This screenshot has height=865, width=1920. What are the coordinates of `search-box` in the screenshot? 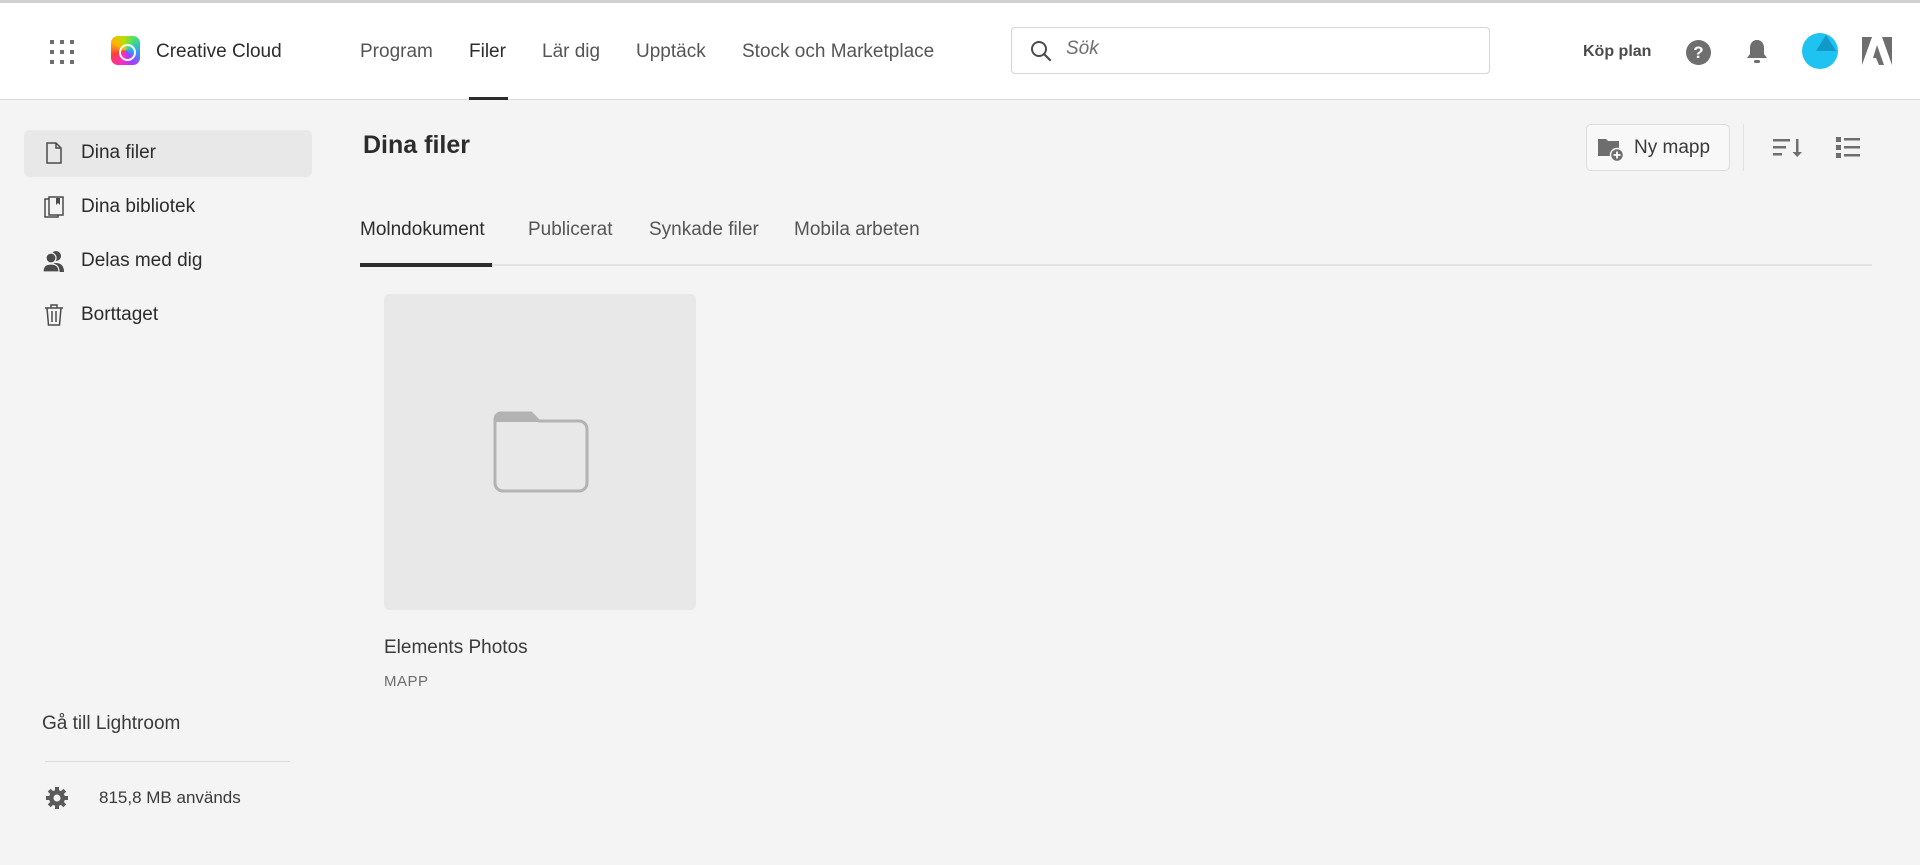 It's located at (1250, 50).